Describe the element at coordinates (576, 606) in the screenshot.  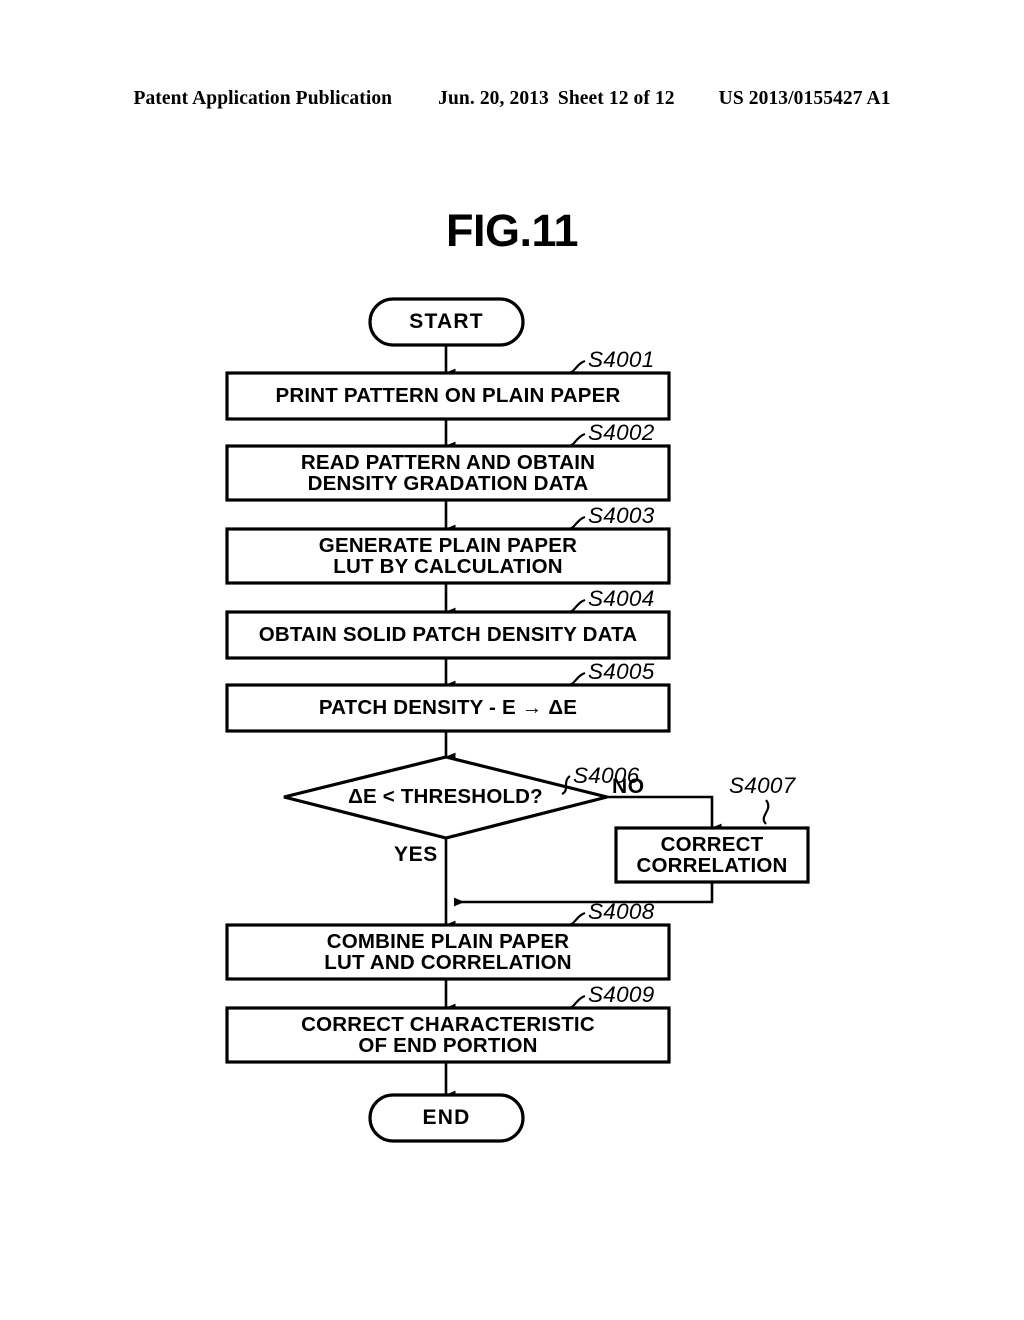
I see `leader-line-s4004` at that location.